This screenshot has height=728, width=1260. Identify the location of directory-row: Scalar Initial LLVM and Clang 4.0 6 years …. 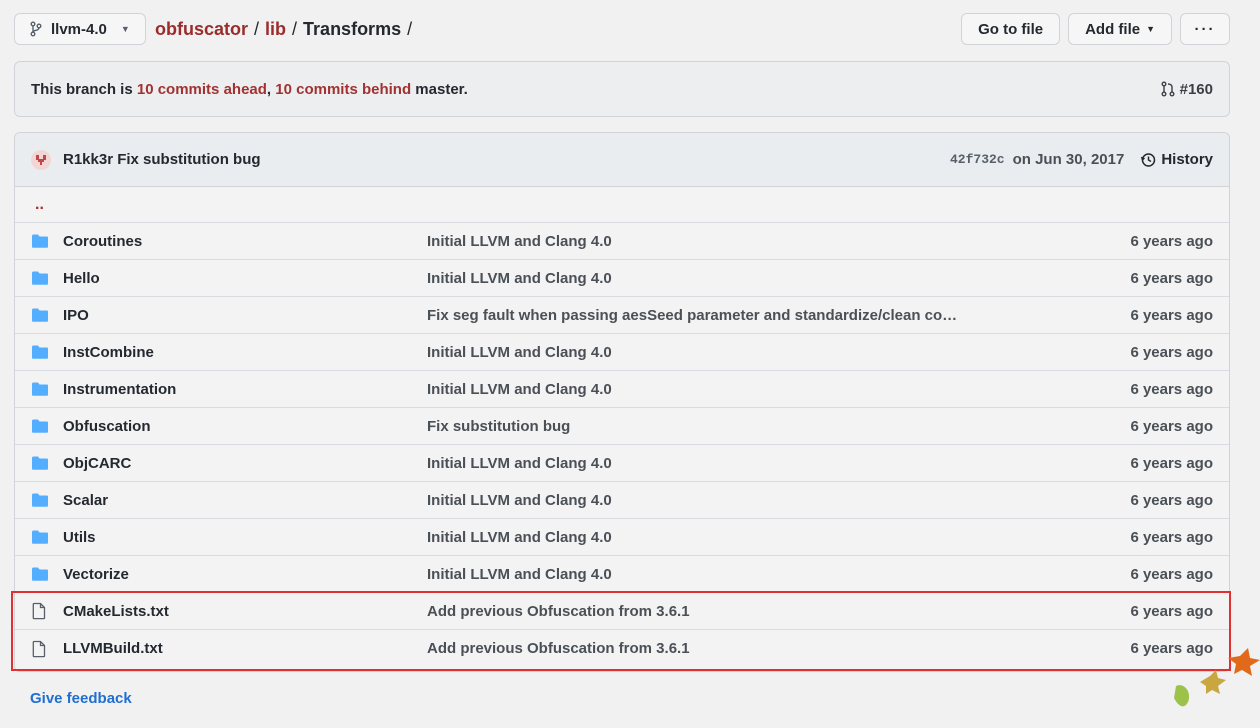
(622, 500).